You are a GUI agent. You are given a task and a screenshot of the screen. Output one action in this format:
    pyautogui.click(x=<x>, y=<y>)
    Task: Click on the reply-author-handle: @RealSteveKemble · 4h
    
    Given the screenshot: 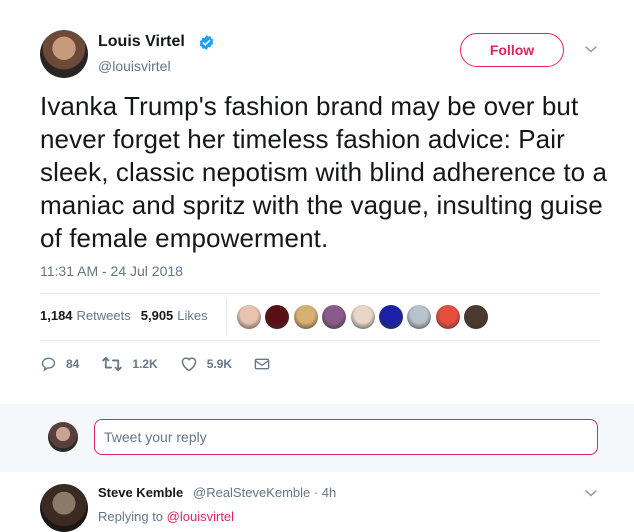 What is the action you would take?
    pyautogui.click(x=264, y=492)
    